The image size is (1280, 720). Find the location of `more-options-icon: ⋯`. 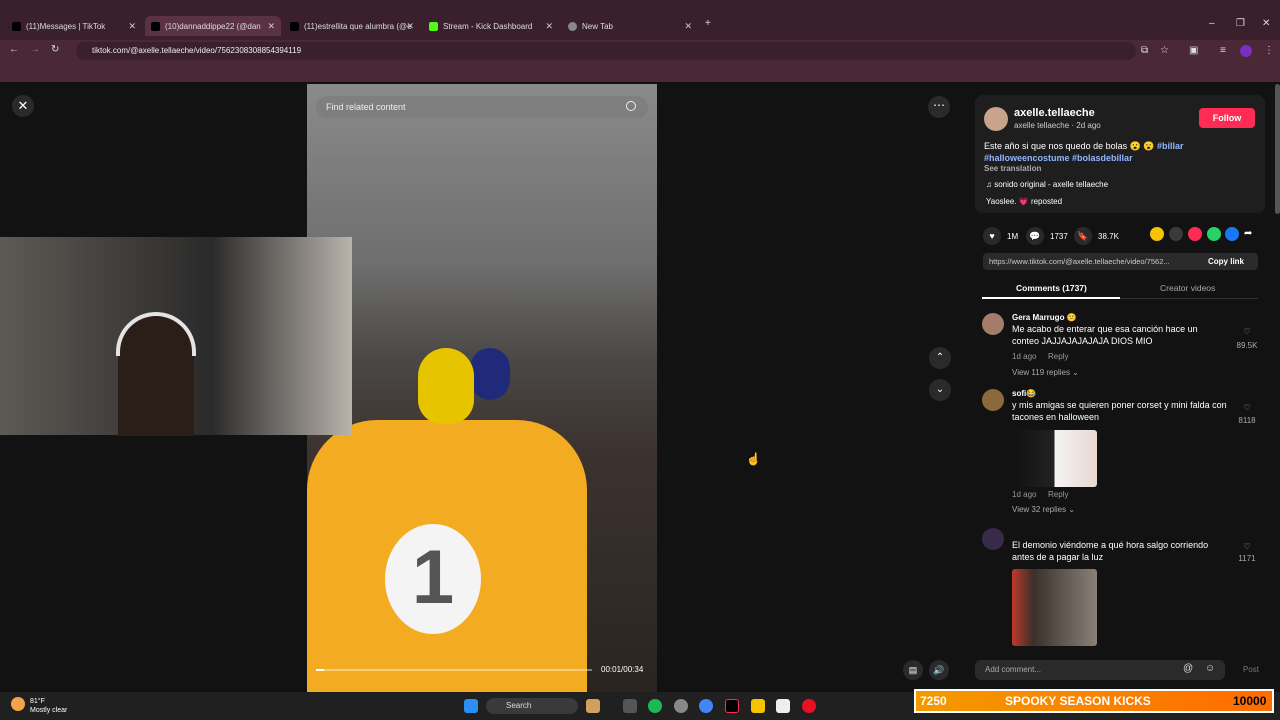

more-options-icon: ⋯ is located at coordinates (939, 107).